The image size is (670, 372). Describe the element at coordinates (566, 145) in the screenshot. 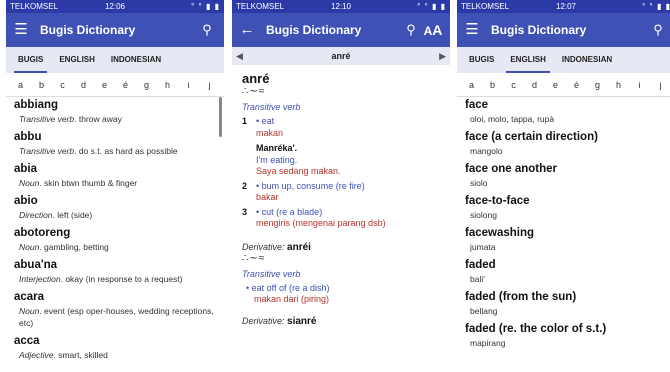

I see `list-item: face (a certain direction) mangolo` at that location.